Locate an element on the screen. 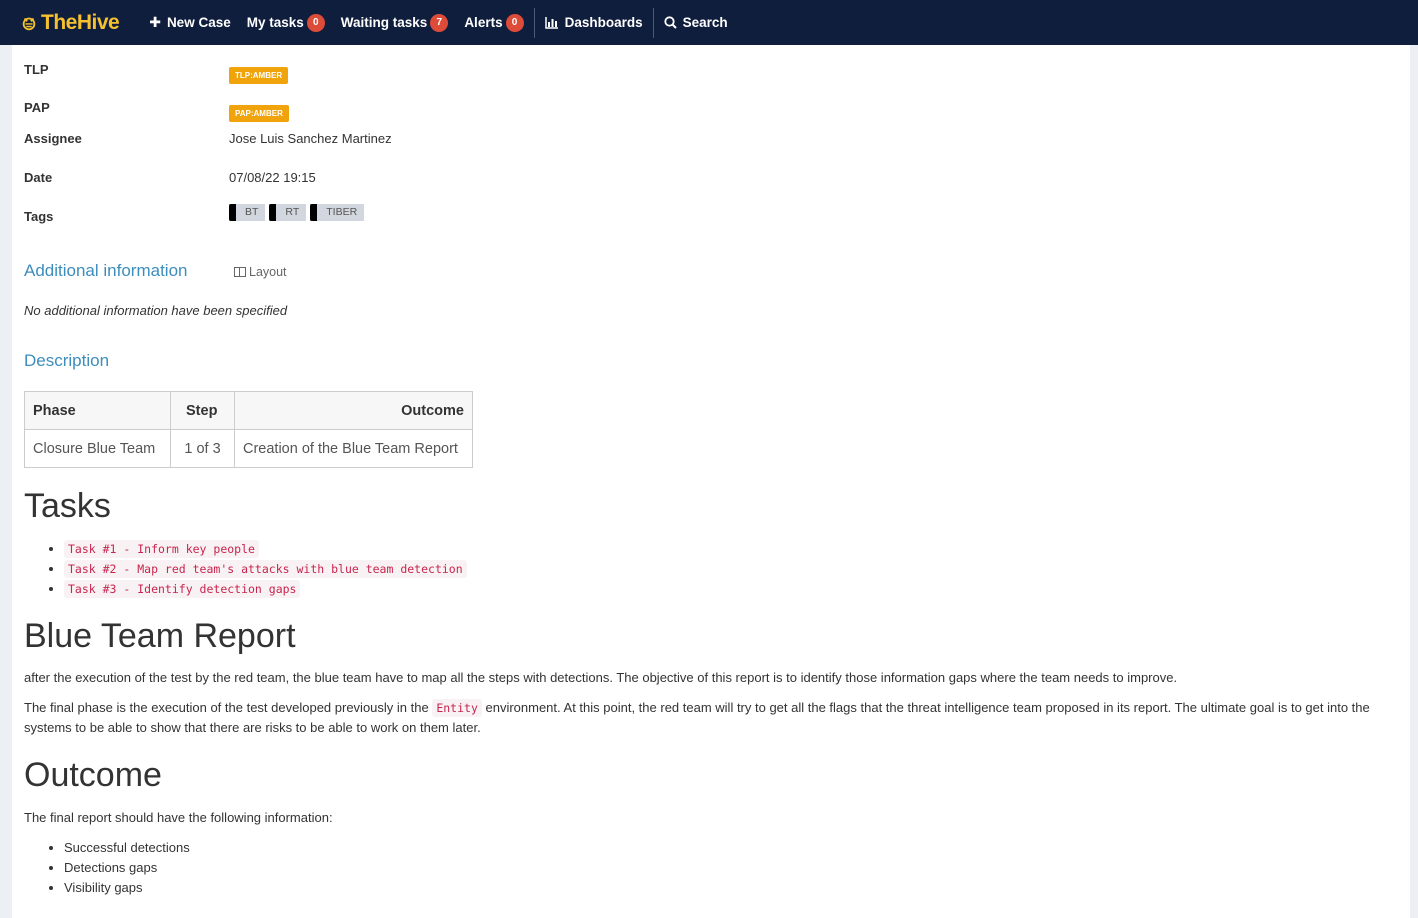  waiting-tasks-link: Waiting tasks 7 is located at coordinates (395, 22).